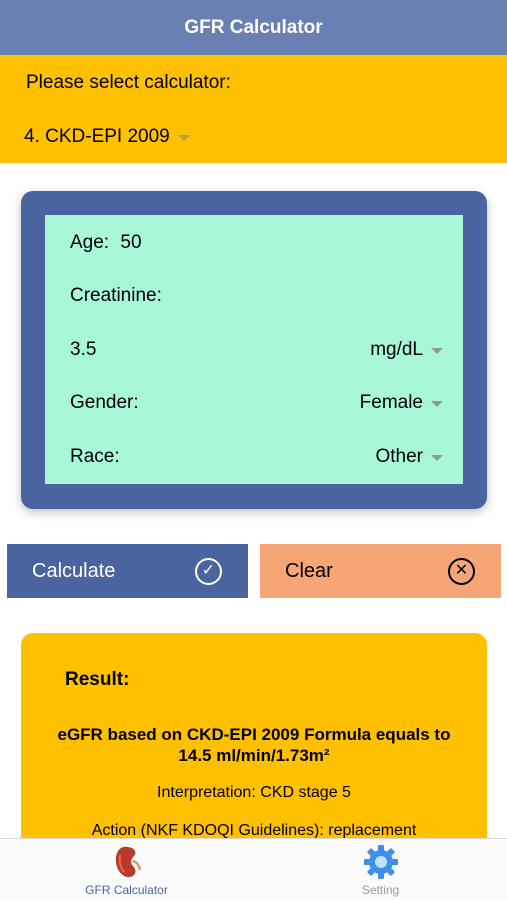 The height and width of the screenshot is (900, 507). What do you see at coordinates (309, 570) in the screenshot?
I see `clear-button-label: Clear` at bounding box center [309, 570].